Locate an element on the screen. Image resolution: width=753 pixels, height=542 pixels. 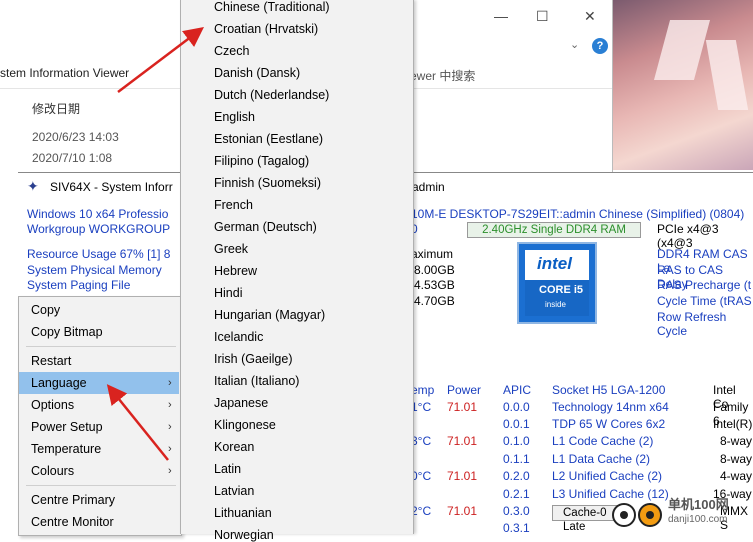
watermark-logo-icon is located at coordinates (637, 515).